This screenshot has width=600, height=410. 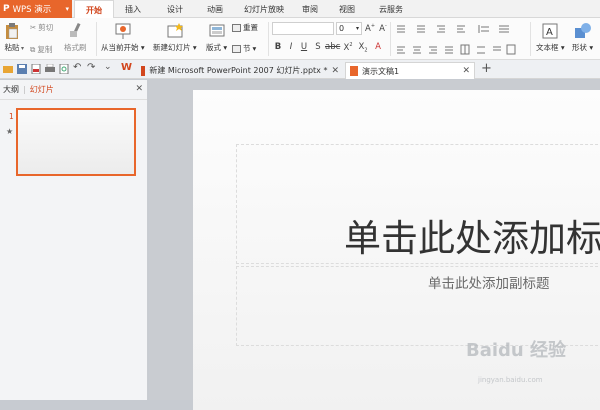 I want to click on watermark-url: jingyan.baidu.com, so click(x=510, y=380).